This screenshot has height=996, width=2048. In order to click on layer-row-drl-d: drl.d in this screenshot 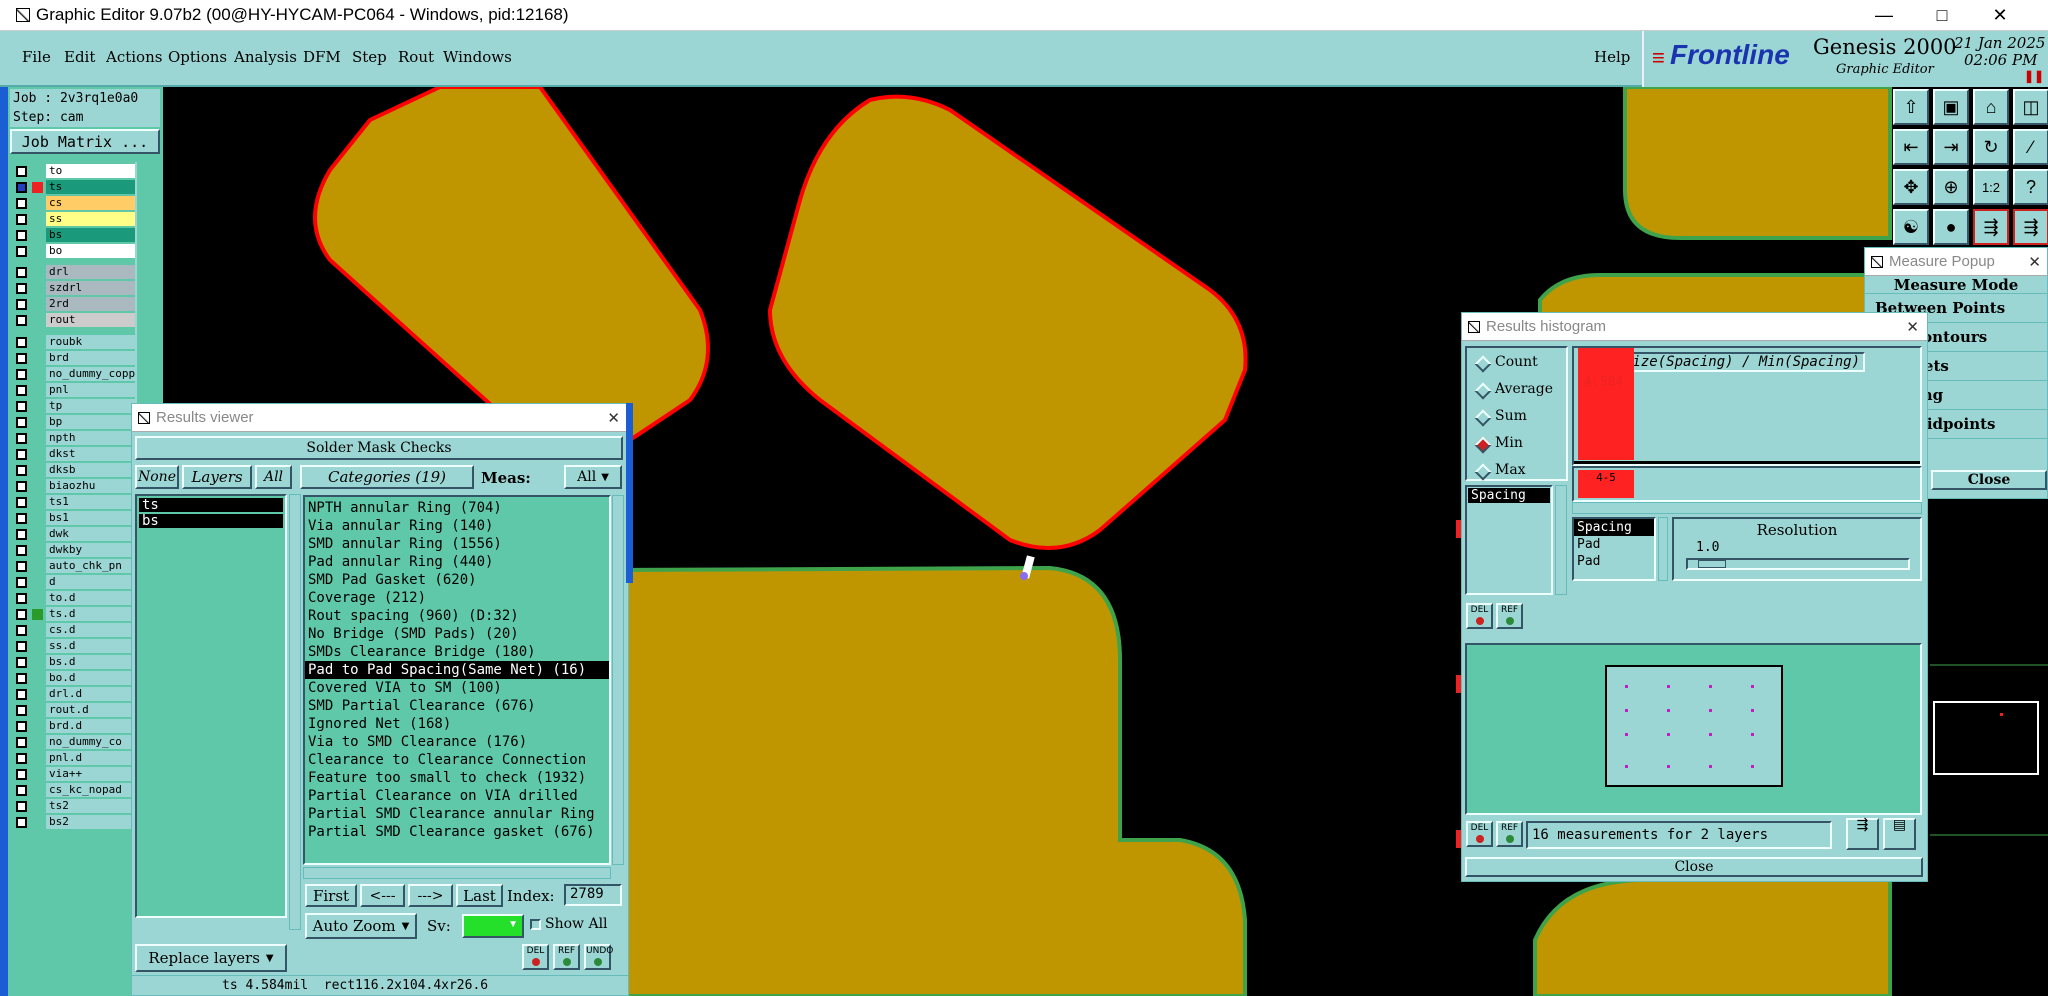, I will do `click(77, 694)`.